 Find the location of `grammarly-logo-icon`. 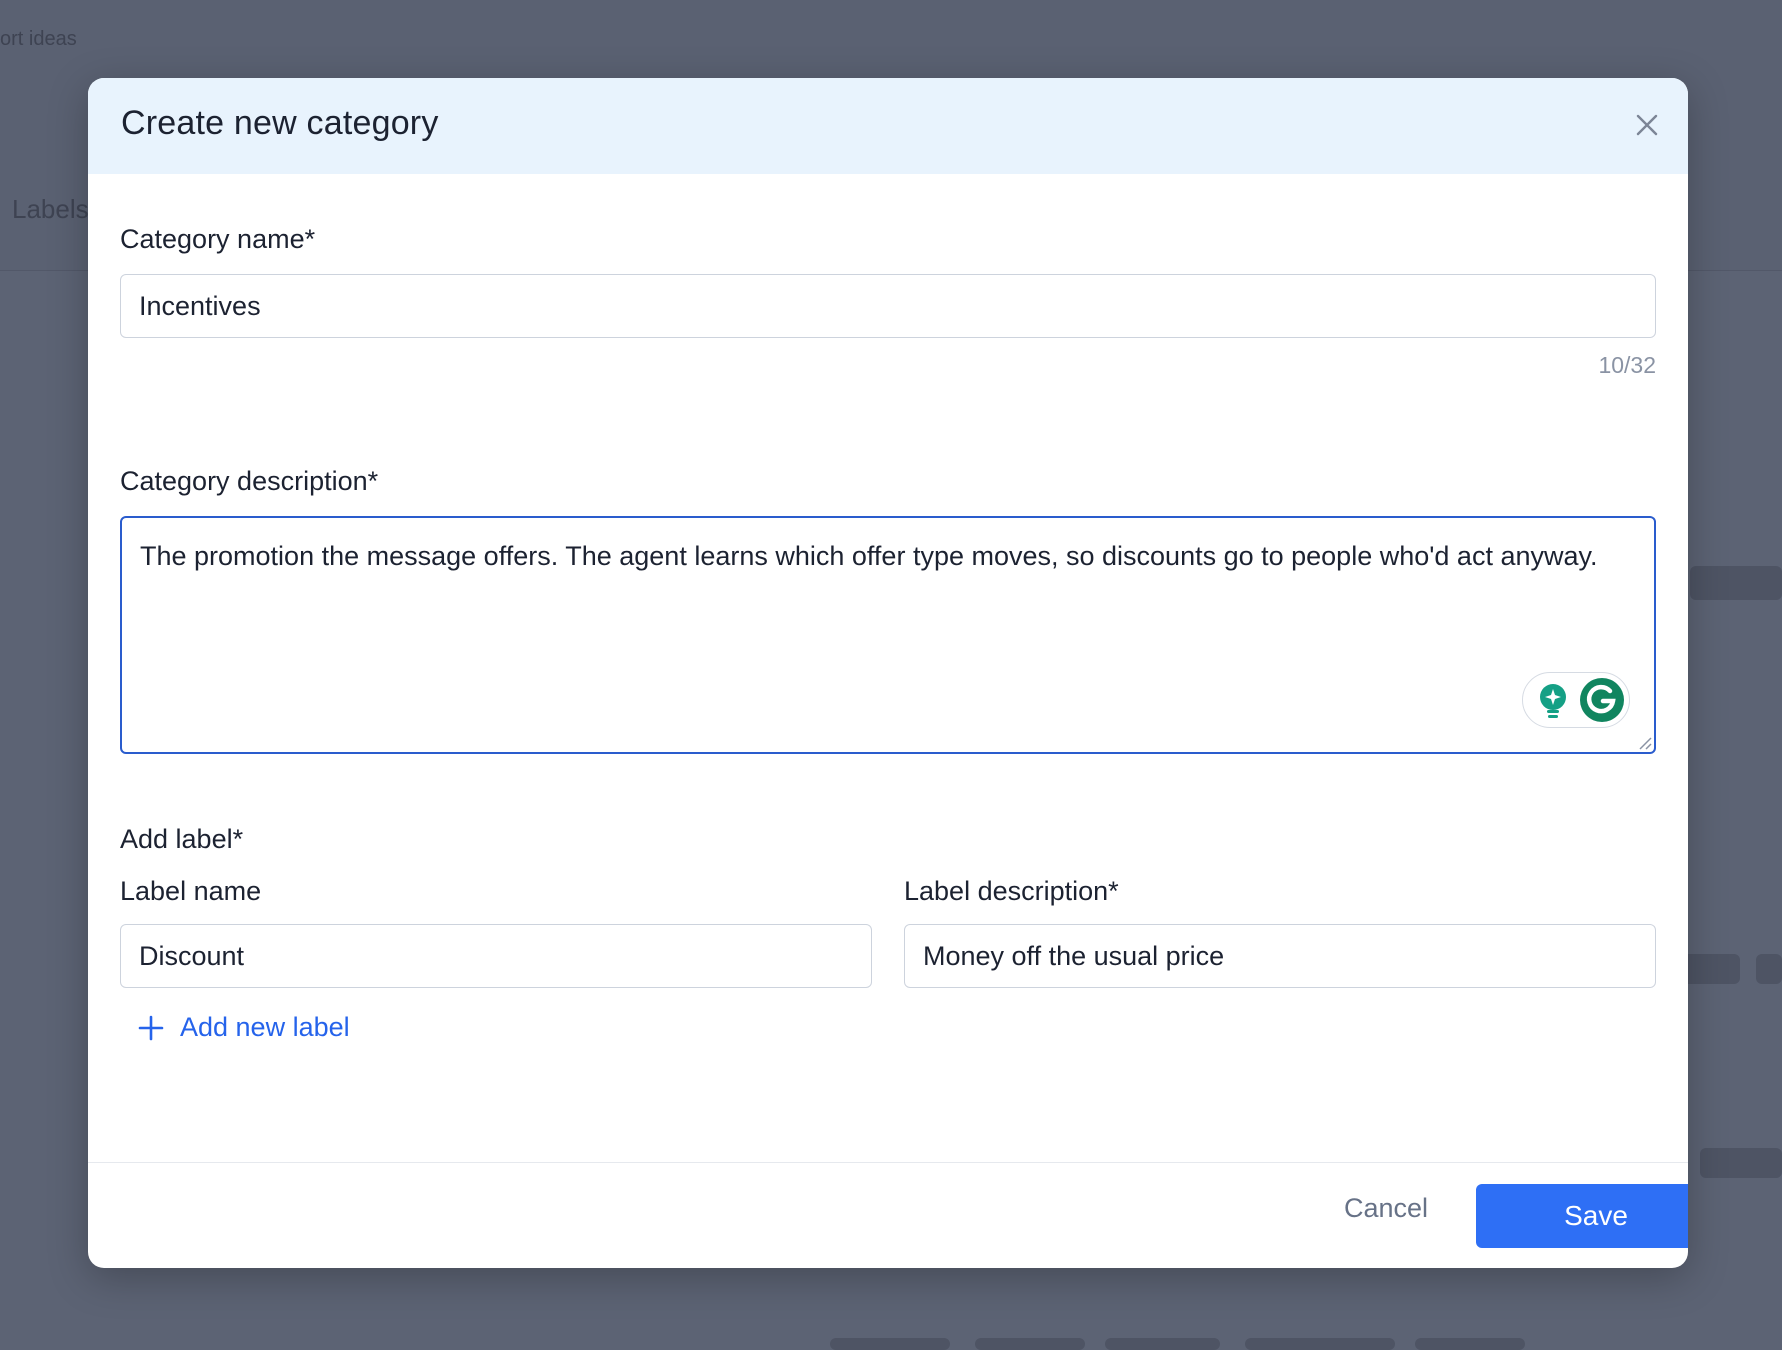

grammarly-logo-icon is located at coordinates (1602, 700).